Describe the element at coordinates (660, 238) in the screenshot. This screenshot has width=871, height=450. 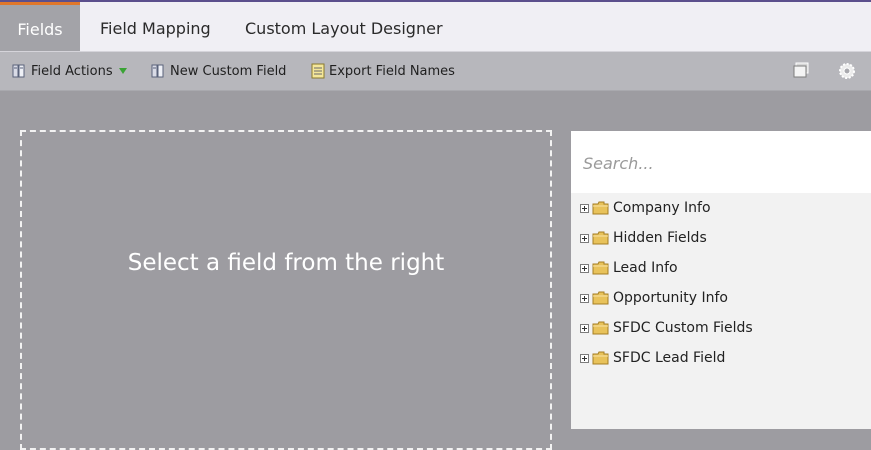
I see `tree-item-label: Hidden Fields` at that location.